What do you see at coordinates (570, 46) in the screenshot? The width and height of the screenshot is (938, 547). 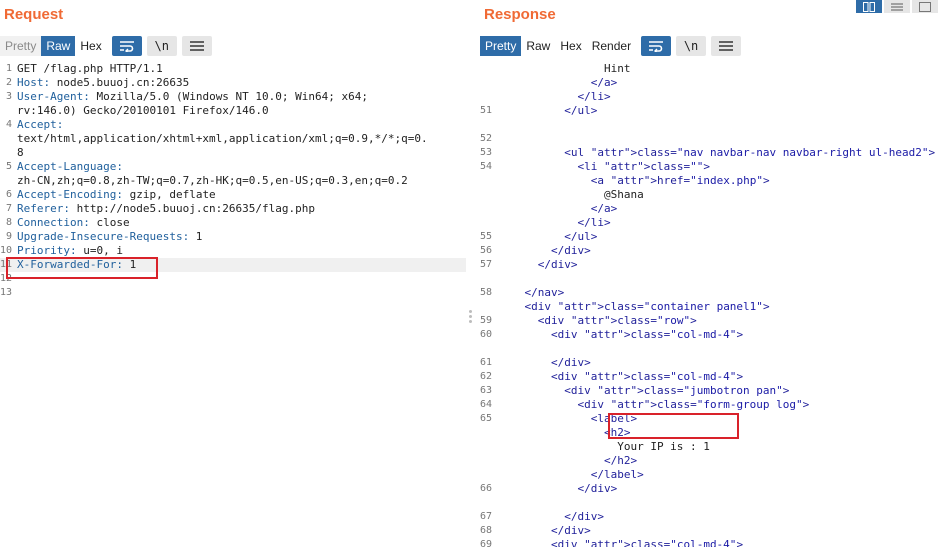 I see `response-tab-hex: Hex` at bounding box center [570, 46].